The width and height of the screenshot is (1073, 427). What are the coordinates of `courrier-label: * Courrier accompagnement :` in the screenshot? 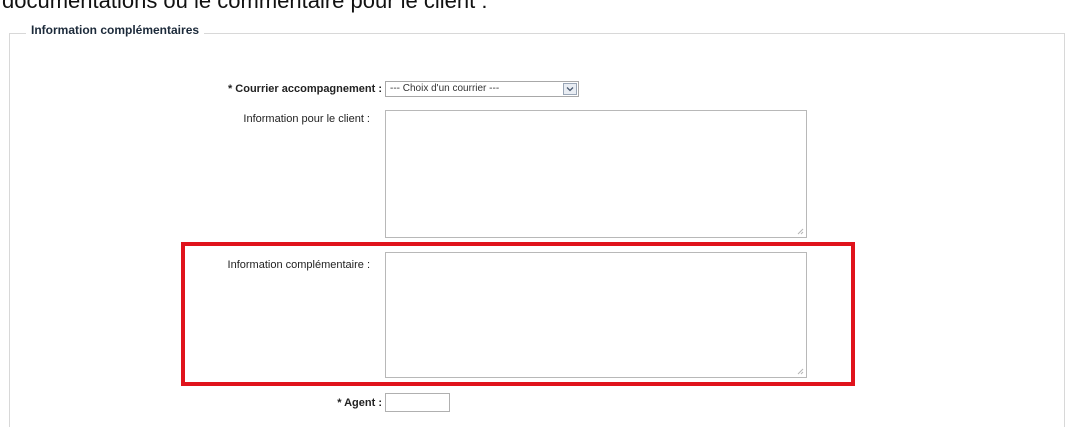 It's located at (304, 89).